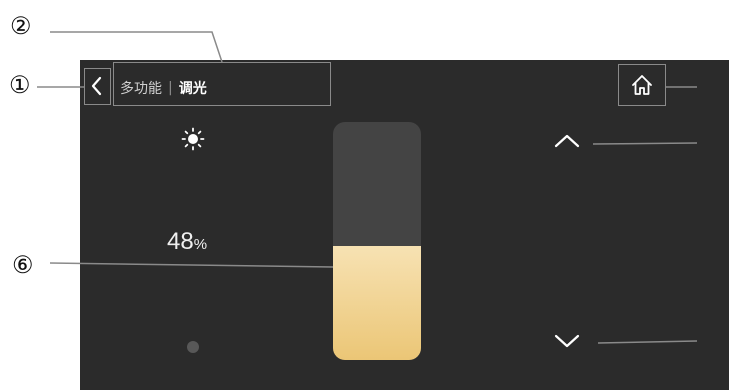  What do you see at coordinates (180, 241) in the screenshot?
I see `brightness-number: 48` at bounding box center [180, 241].